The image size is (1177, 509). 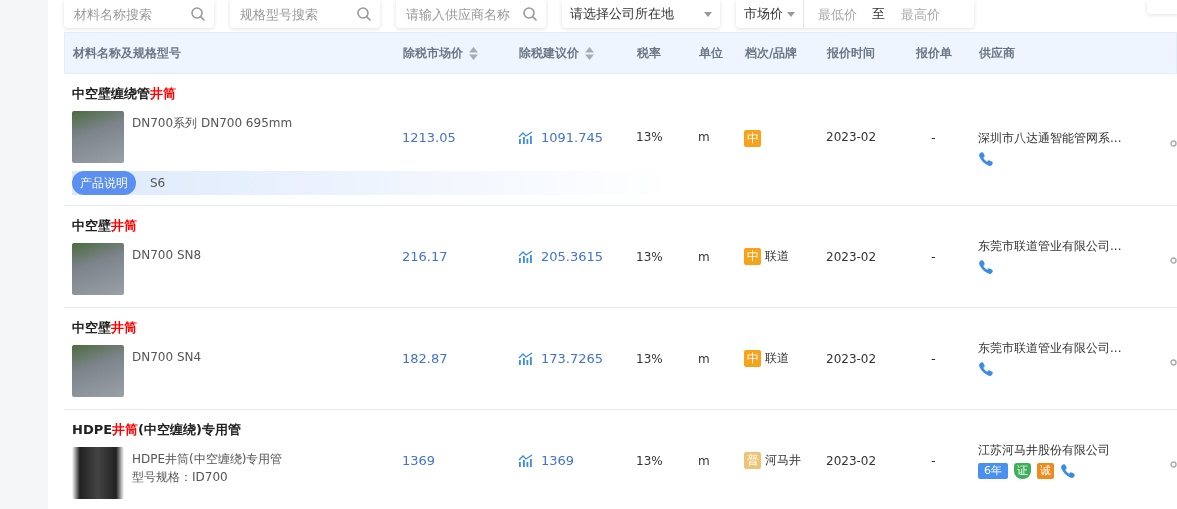 What do you see at coordinates (934, 53) in the screenshot?
I see `column-header: 报价单` at bounding box center [934, 53].